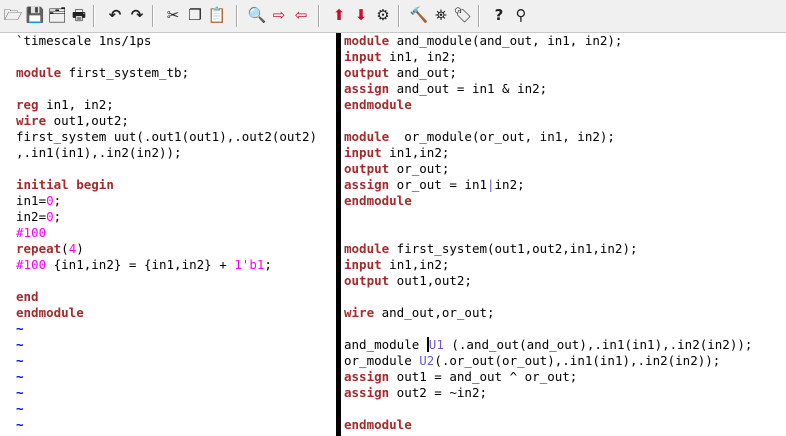 The width and height of the screenshot is (786, 436). I want to click on find-previous-icon: ⇦, so click(301, 15).